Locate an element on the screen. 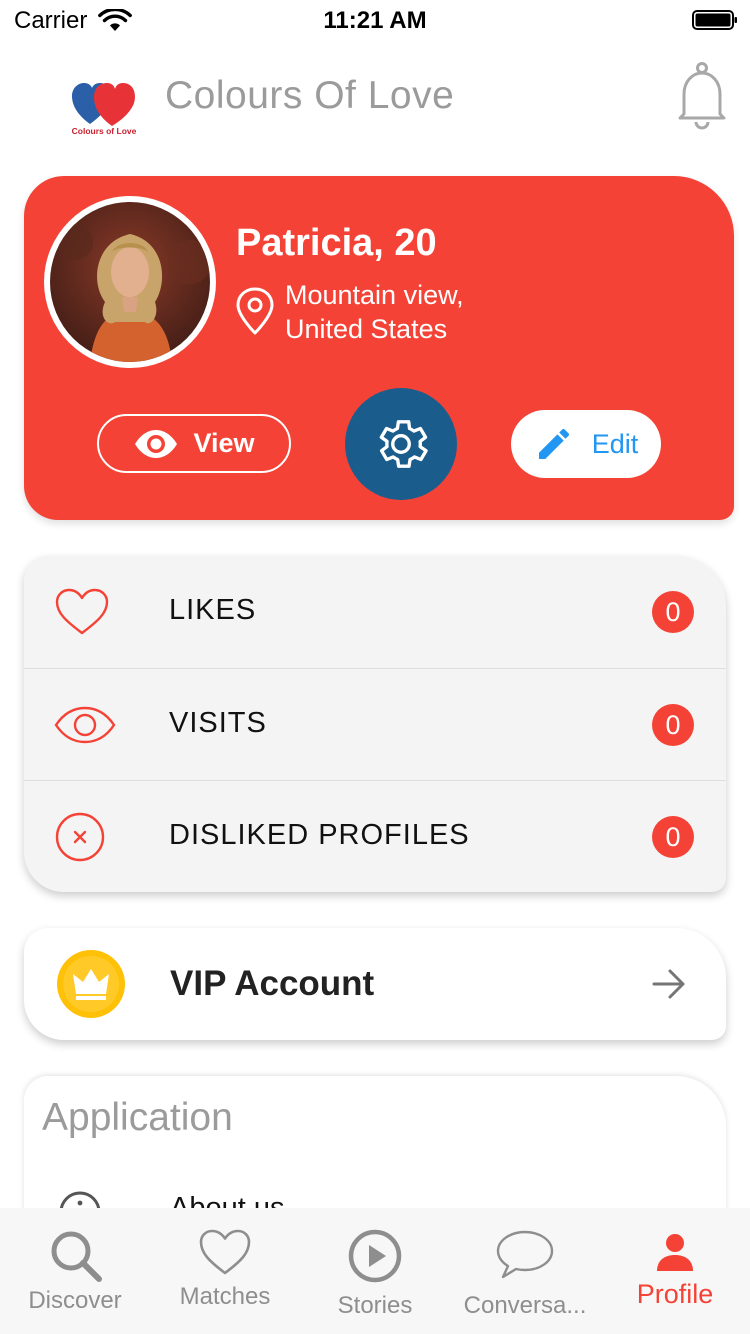 The image size is (750, 1334). clock: 11:21 AM is located at coordinates (375, 20).